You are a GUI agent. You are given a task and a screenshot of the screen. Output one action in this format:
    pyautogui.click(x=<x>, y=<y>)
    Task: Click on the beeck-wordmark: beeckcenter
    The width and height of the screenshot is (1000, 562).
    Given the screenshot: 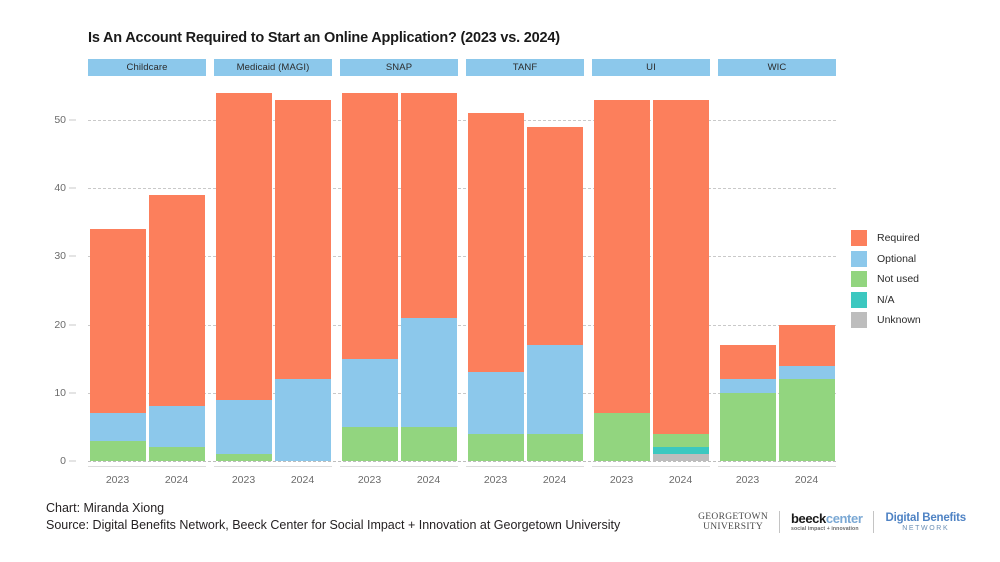 What is the action you would take?
    pyautogui.click(x=827, y=518)
    